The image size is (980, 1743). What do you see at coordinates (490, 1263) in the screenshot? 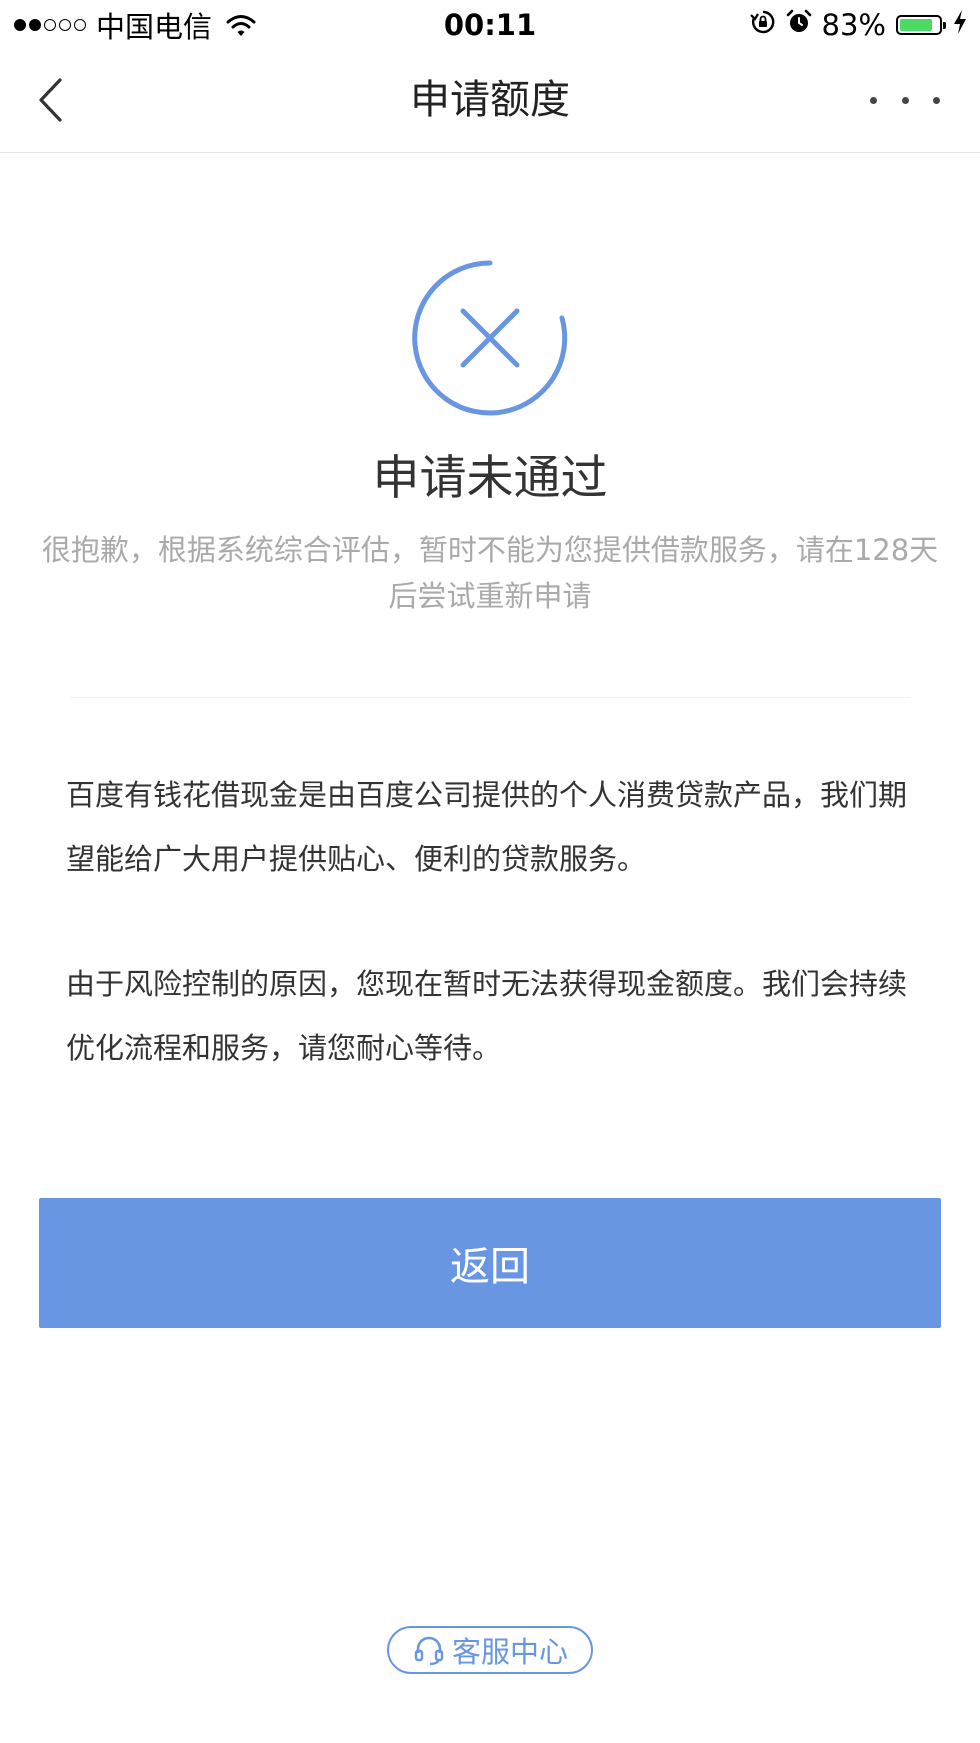
I see `return-button: 返回` at bounding box center [490, 1263].